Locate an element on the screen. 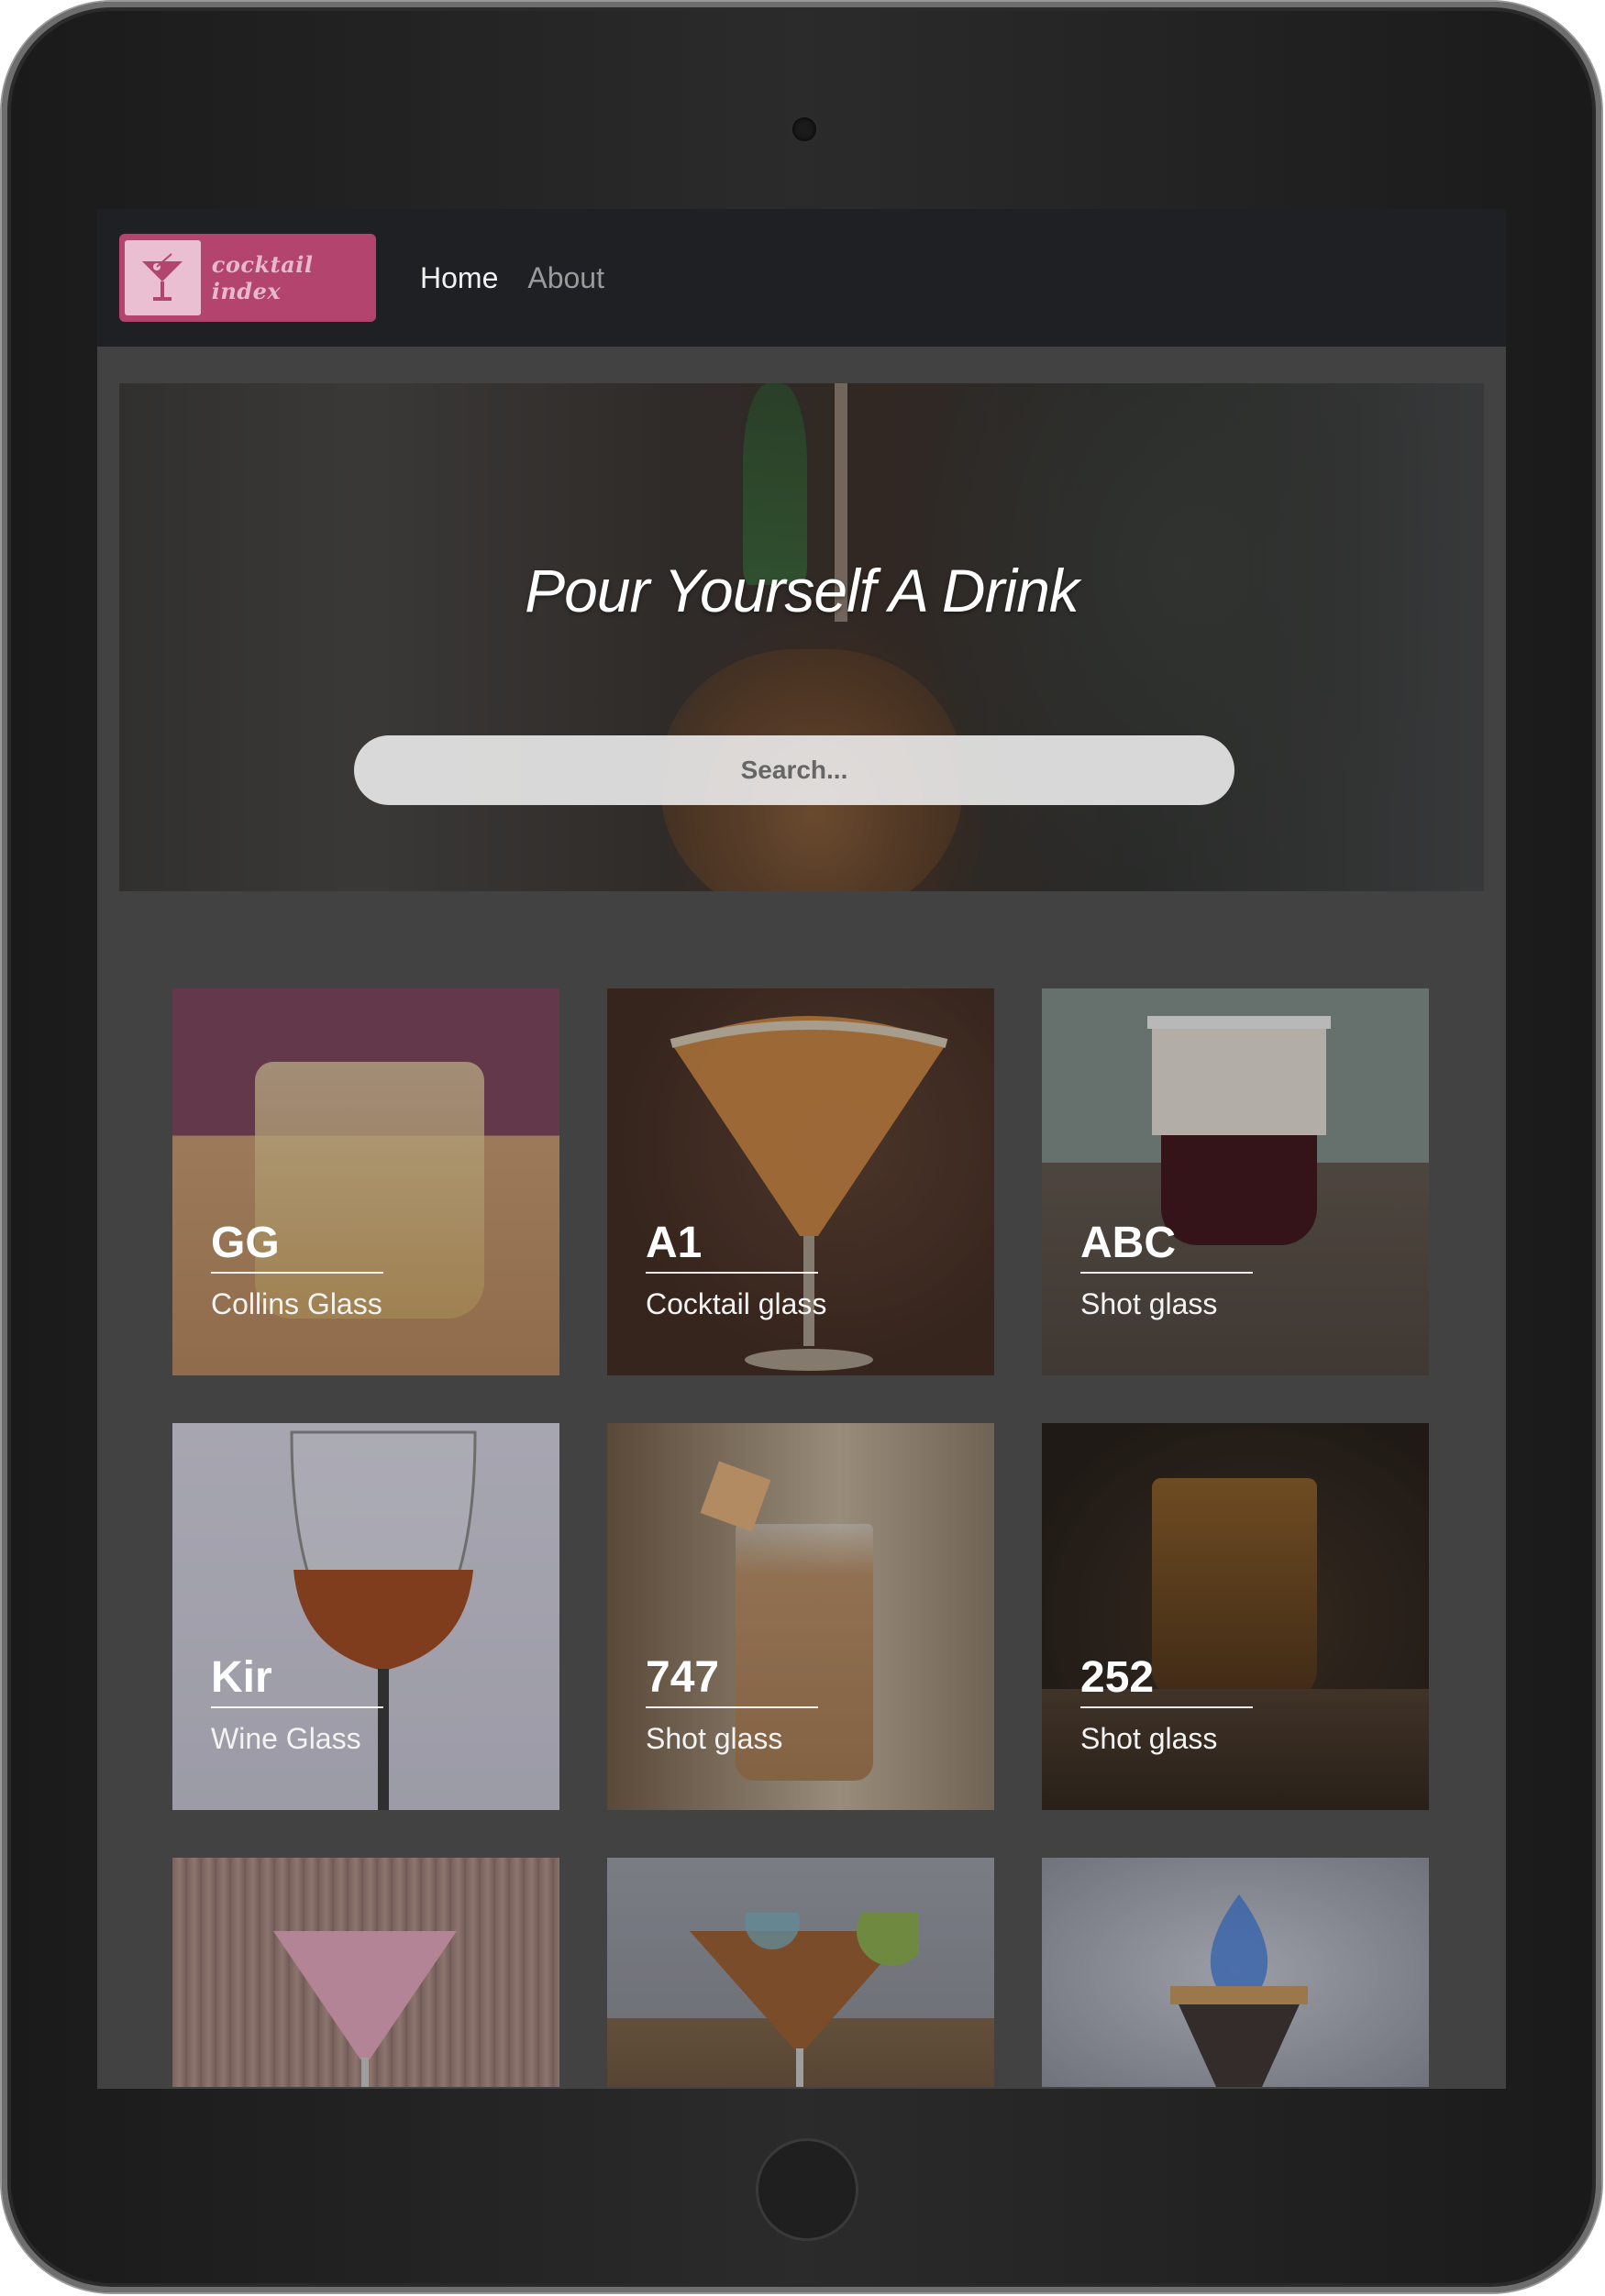 The width and height of the screenshot is (1605, 2296). card-title: 252 is located at coordinates (1166, 1680).